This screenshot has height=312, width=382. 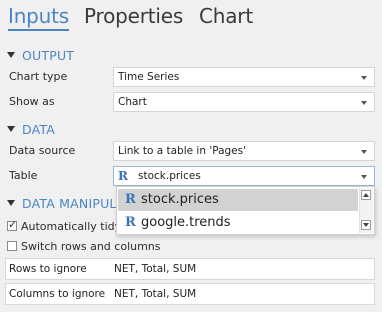 I want to click on columns-to-ignore-value: NET, Total, SUM, so click(x=155, y=294).